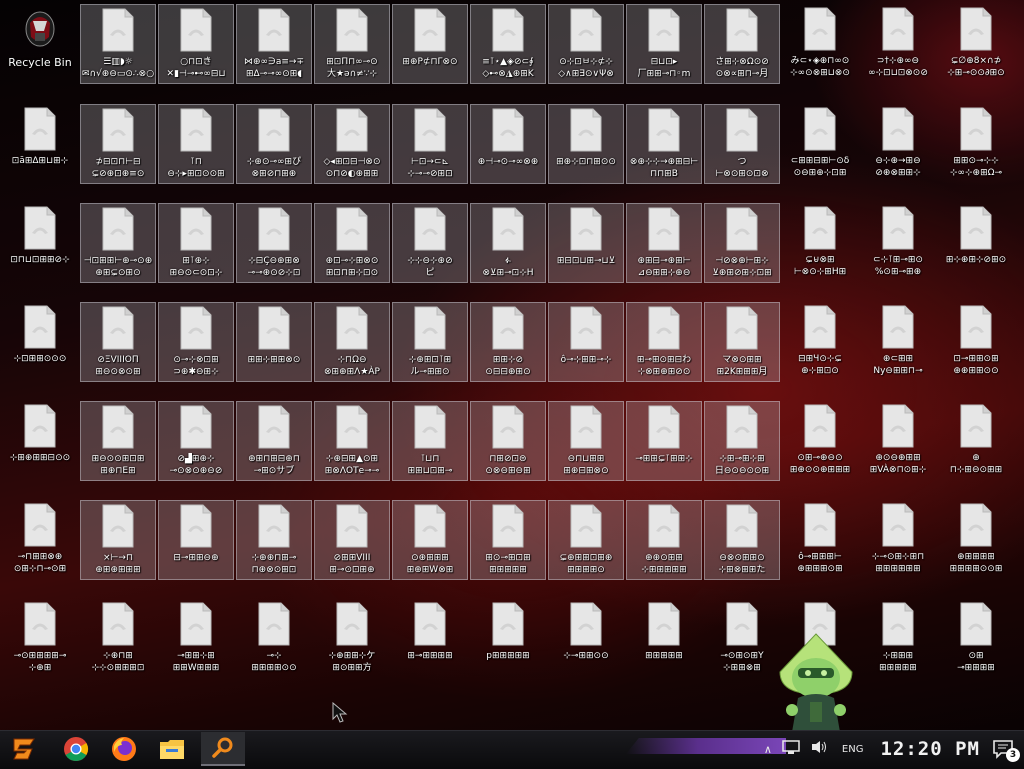  Describe the element at coordinates (976, 342) in the screenshot. I see `desktop-file-icon: ⊡⊸⊞⊞⊙⊞ ⊕⊕⊞⊞⊙⊙` at that location.